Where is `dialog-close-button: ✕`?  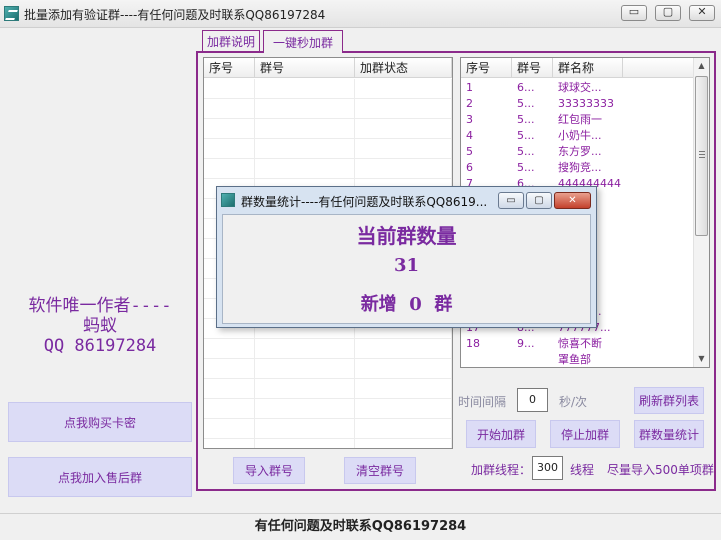
dialog-close-button: ✕ is located at coordinates (572, 200).